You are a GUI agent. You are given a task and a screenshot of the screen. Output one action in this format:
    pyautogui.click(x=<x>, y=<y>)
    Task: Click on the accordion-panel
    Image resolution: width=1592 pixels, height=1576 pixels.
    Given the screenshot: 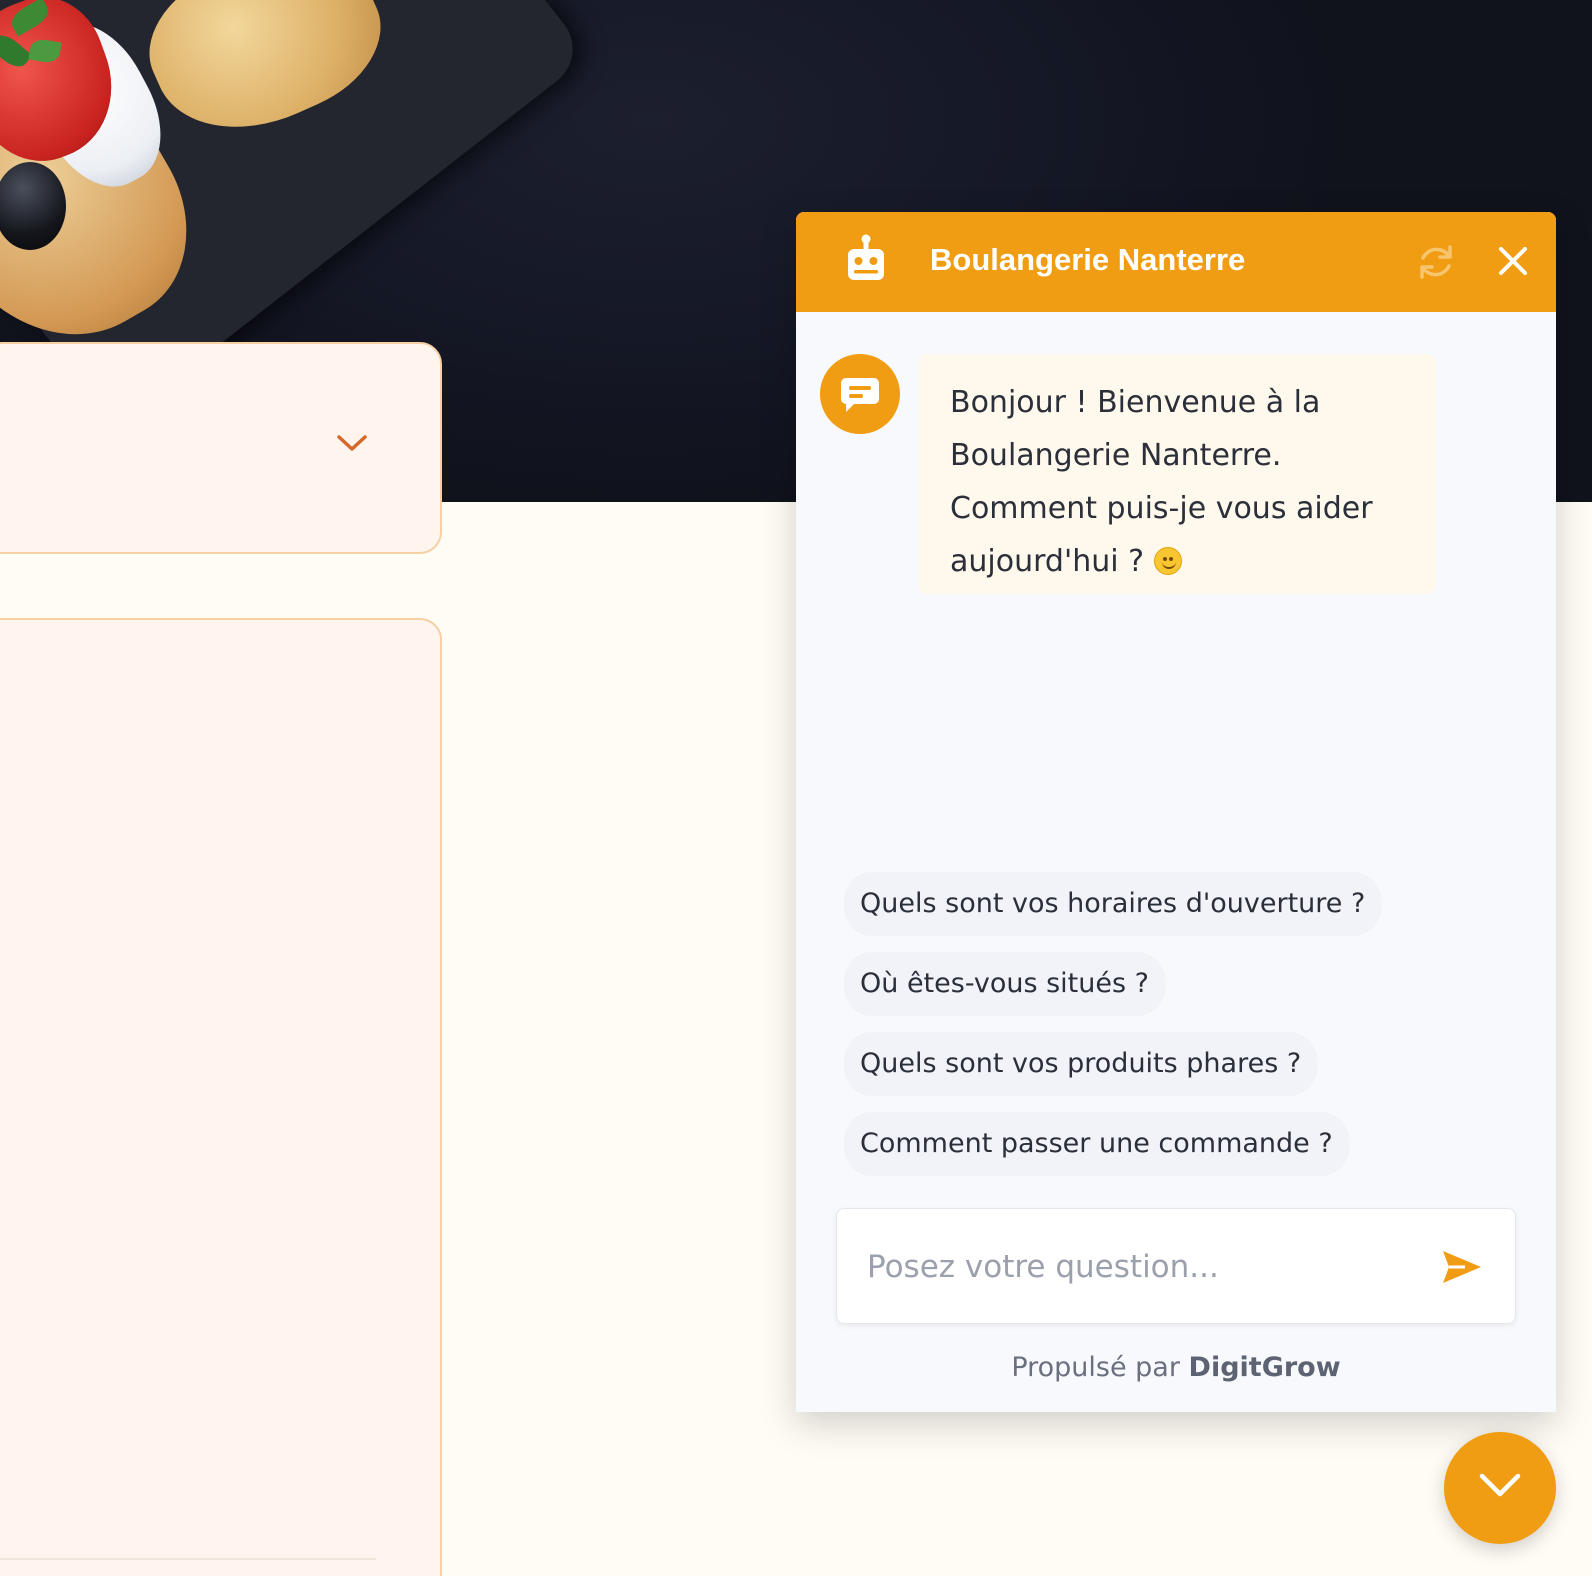 What is the action you would take?
    pyautogui.click(x=221, y=448)
    